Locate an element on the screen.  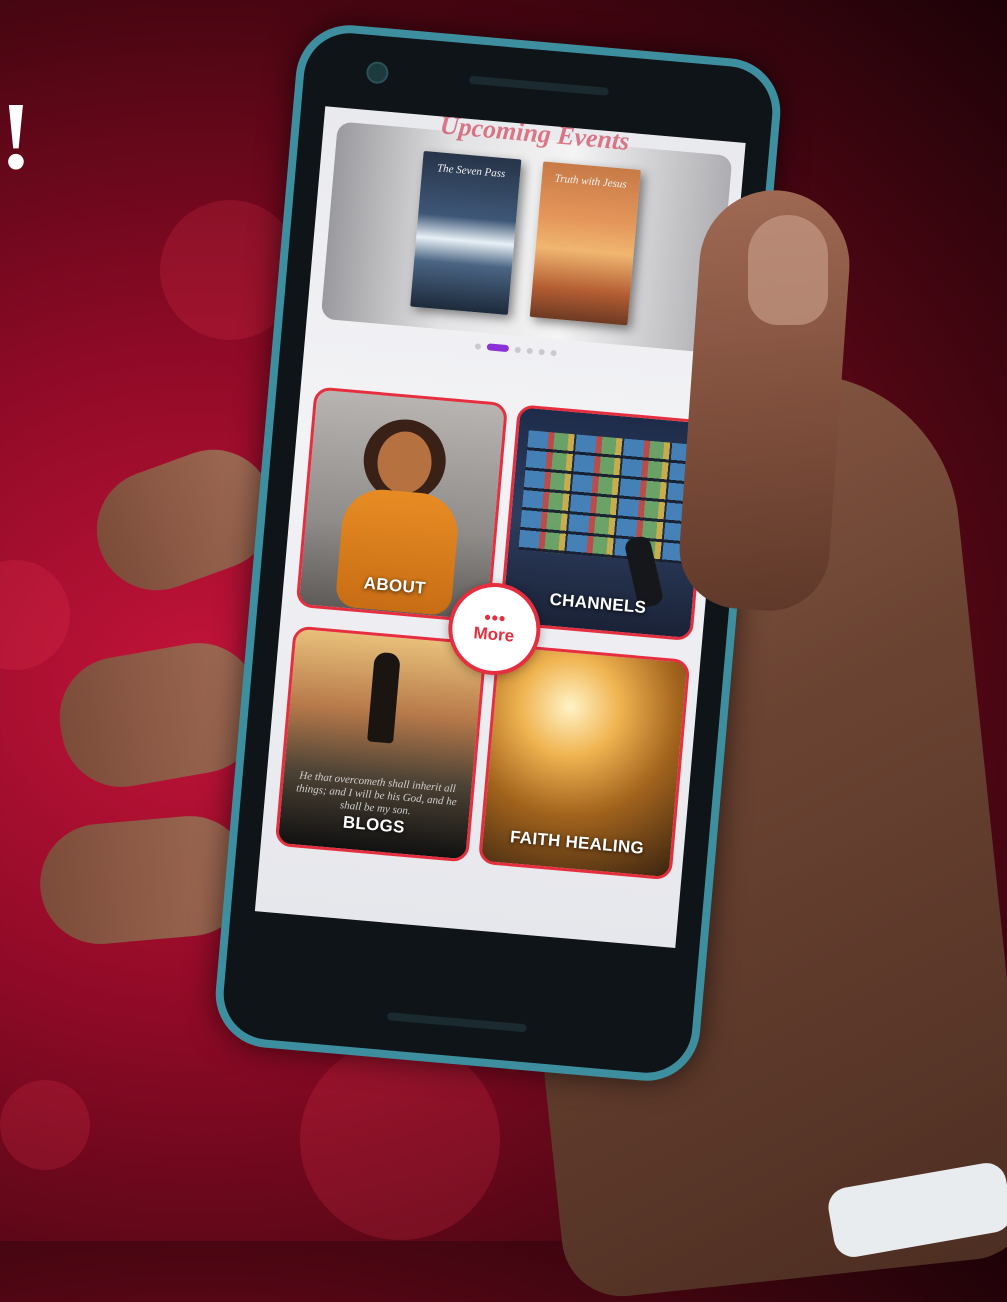
tv-wall-image is located at coordinates (607, 497).